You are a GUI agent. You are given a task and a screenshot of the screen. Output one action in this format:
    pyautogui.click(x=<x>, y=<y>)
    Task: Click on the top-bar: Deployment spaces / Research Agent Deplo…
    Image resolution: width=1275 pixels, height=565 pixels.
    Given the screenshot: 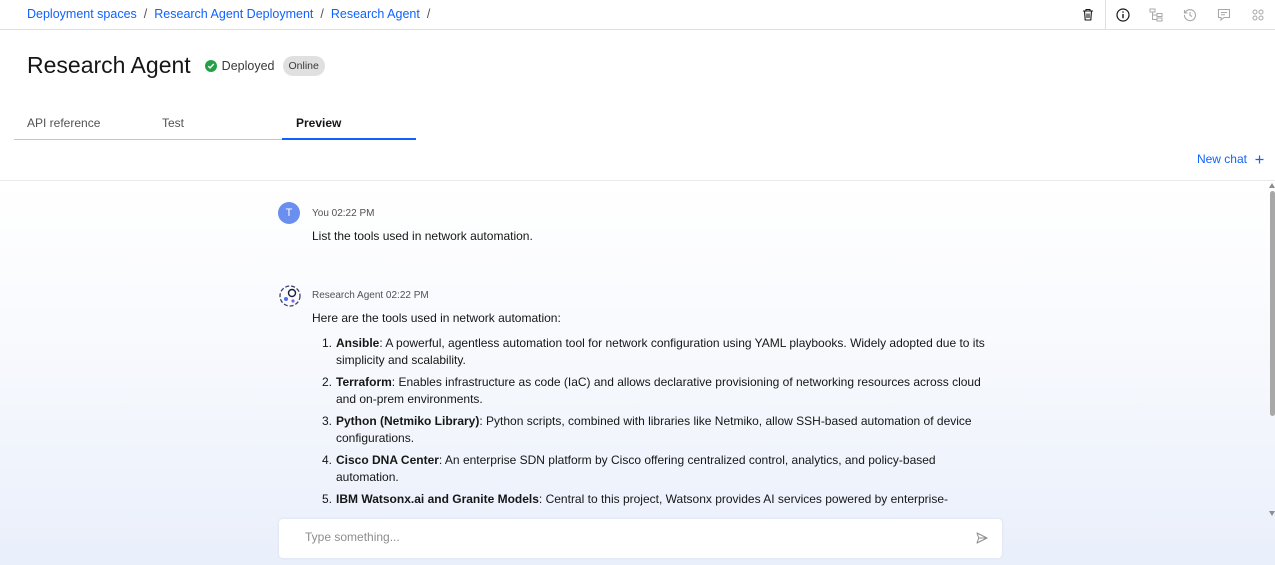 What is the action you would take?
    pyautogui.click(x=637, y=15)
    